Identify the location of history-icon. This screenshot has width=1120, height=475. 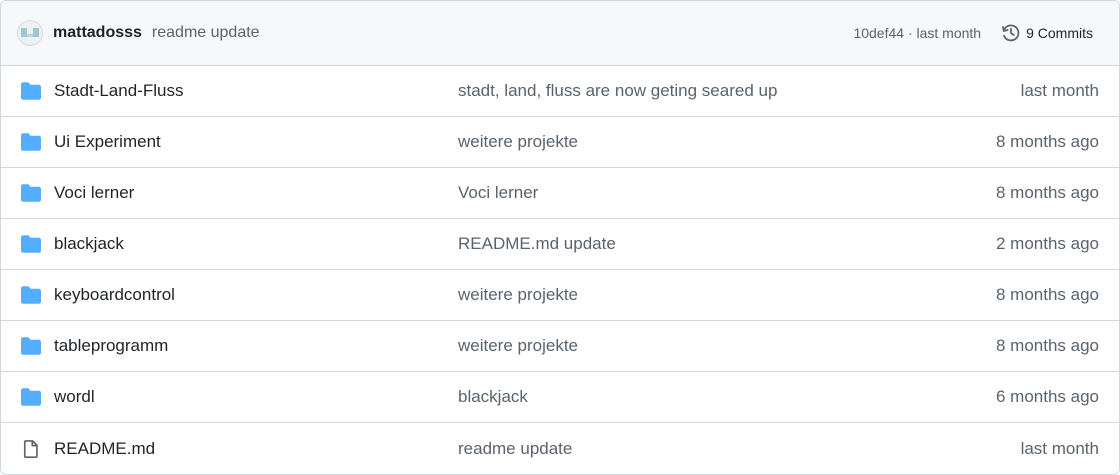
(1011, 33).